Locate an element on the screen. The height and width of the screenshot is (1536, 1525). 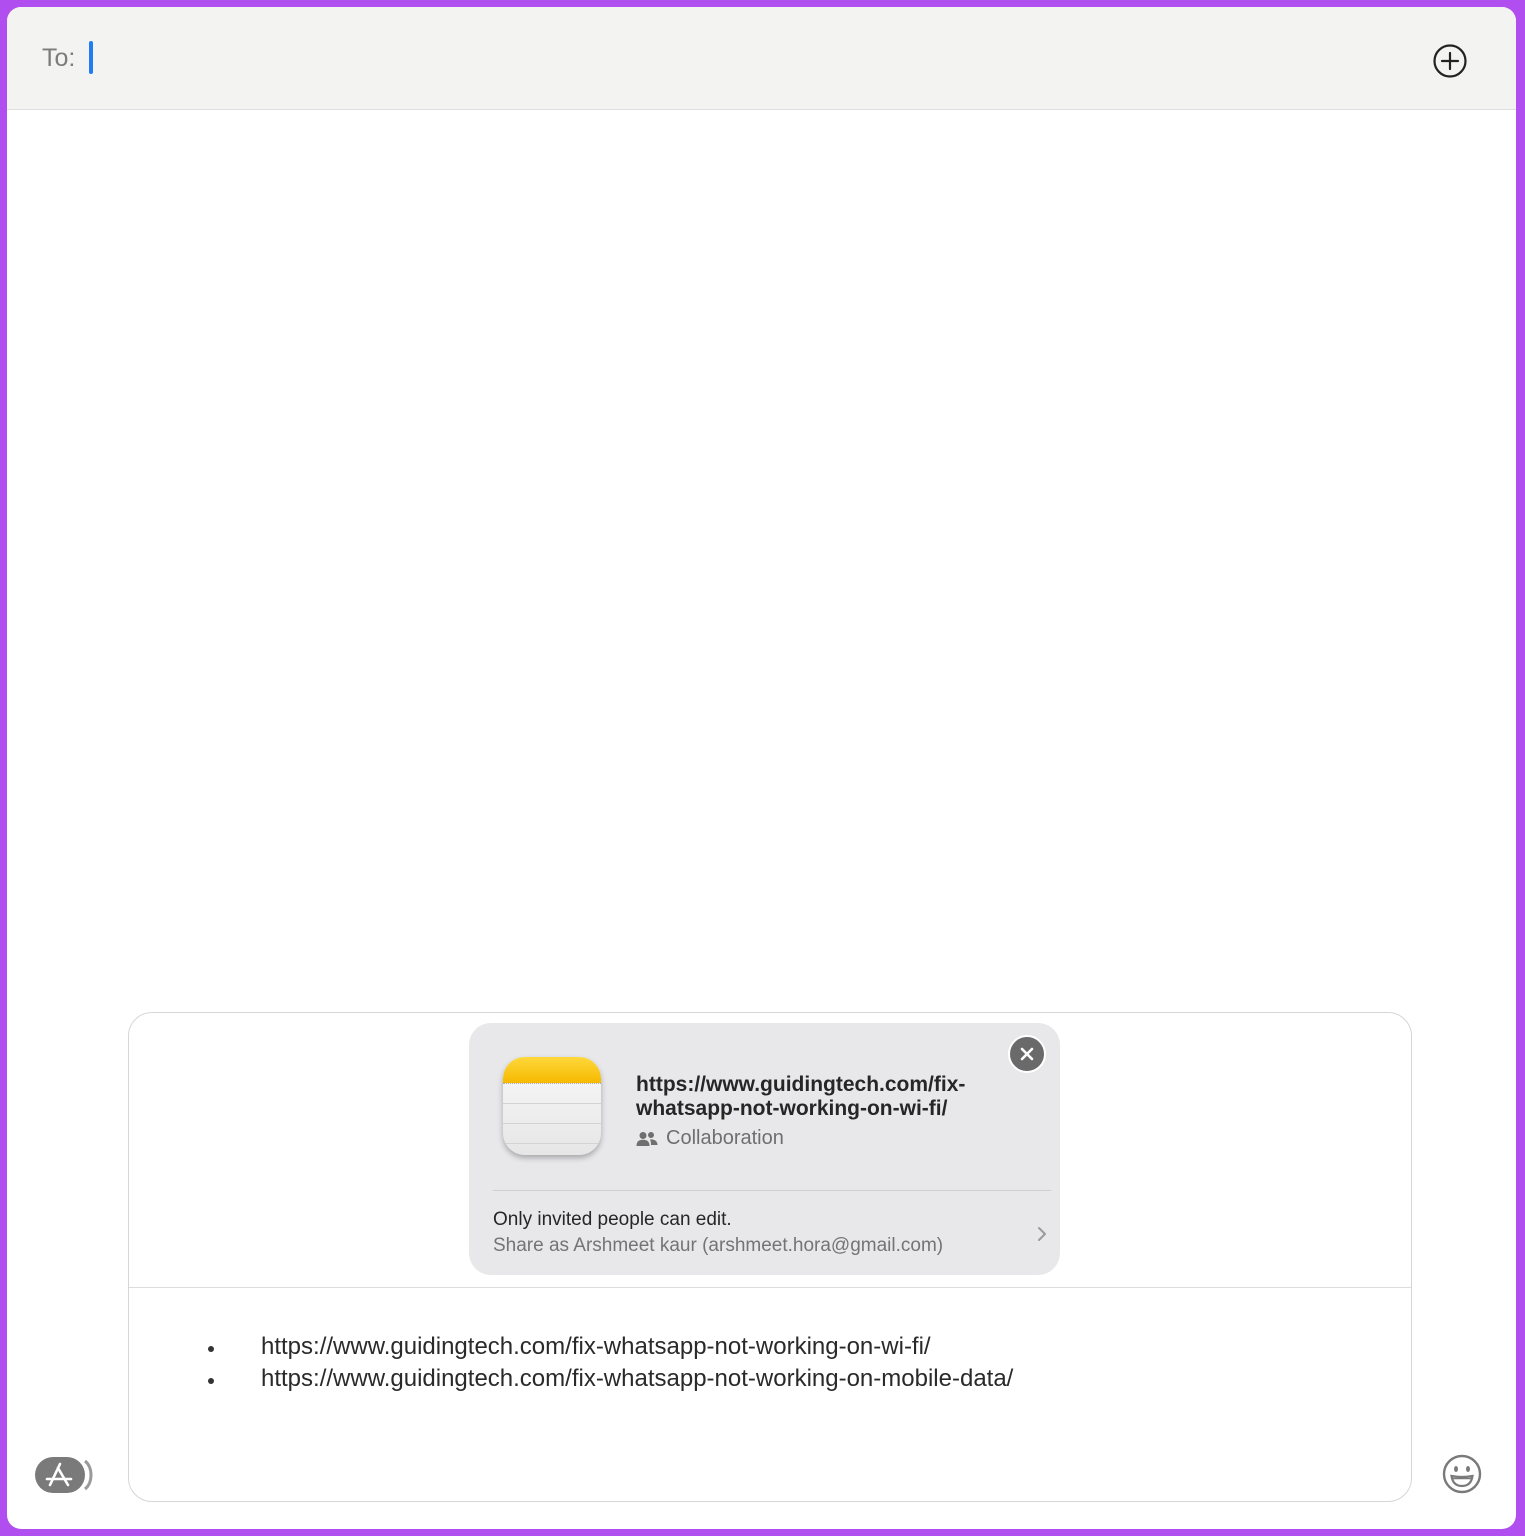
to-label: To: is located at coordinates (59, 58).